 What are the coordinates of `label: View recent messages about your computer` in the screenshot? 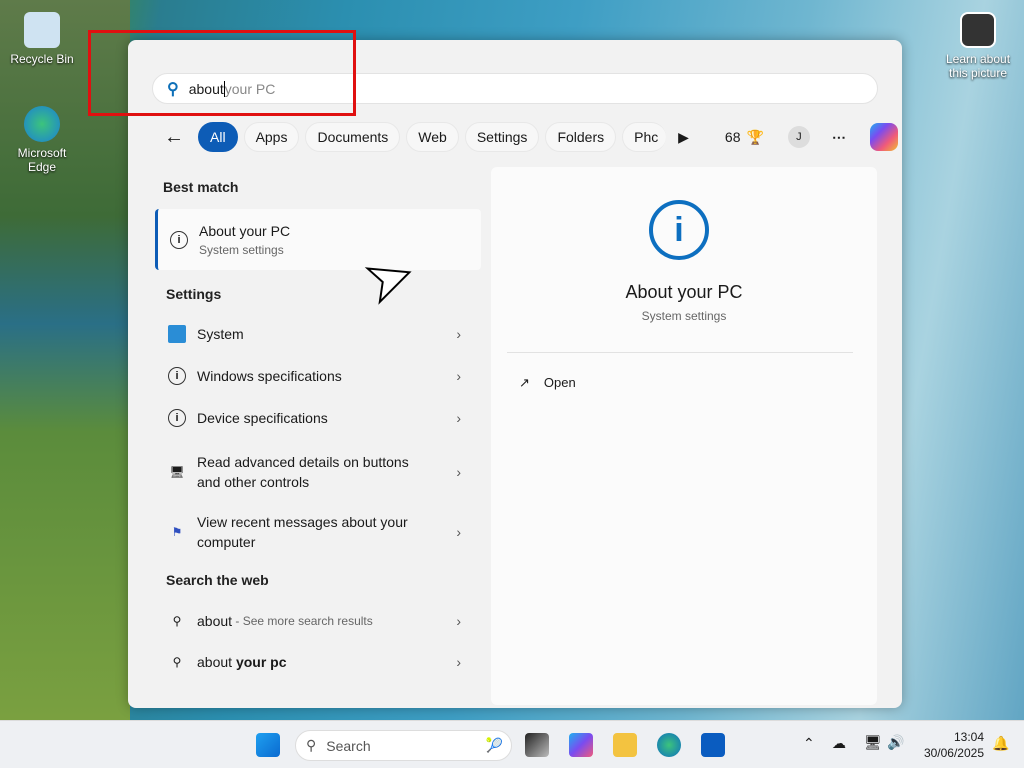 It's located at (302, 532).